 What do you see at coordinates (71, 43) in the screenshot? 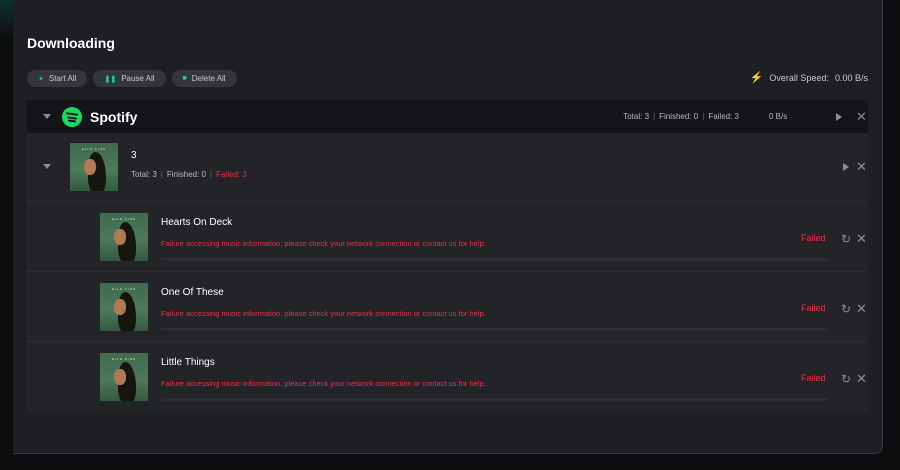
I see `page-title: Downloading` at bounding box center [71, 43].